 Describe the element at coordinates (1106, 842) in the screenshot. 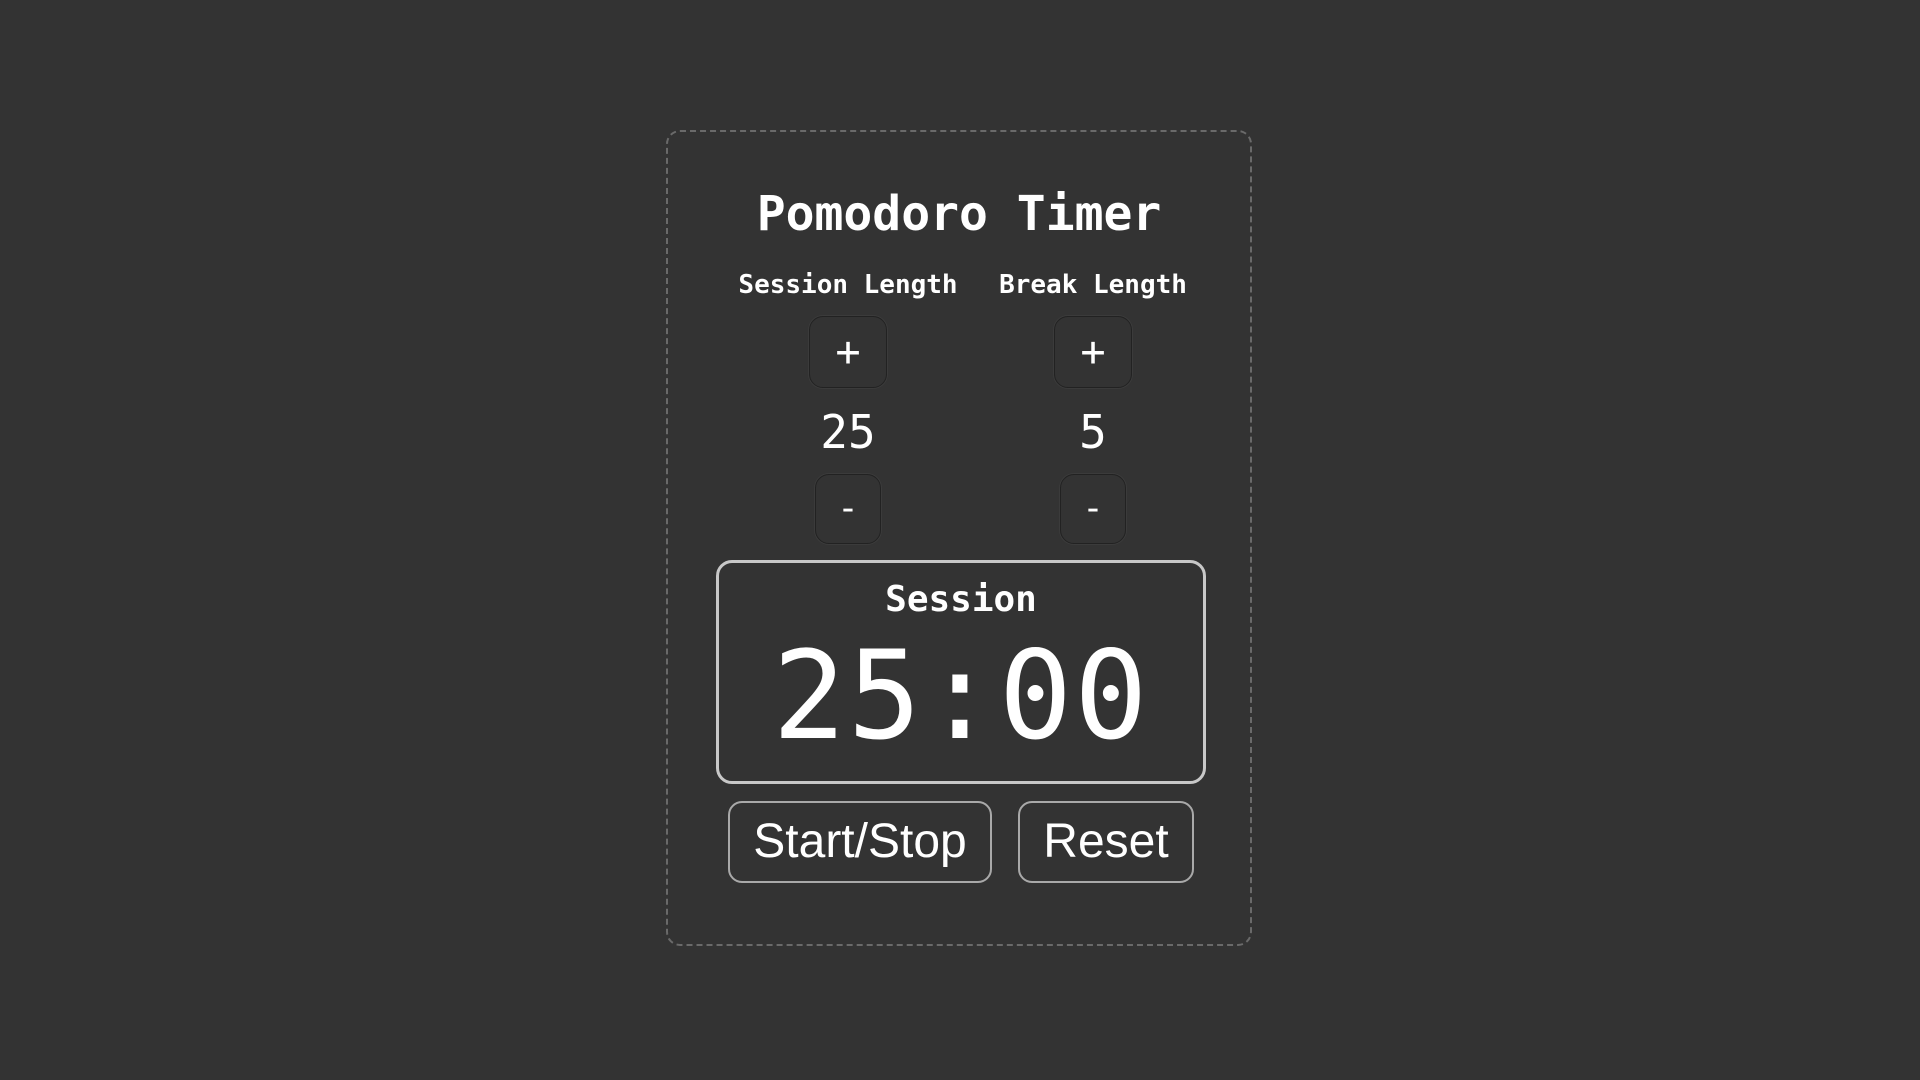

I see `reset-button: Reset` at that location.